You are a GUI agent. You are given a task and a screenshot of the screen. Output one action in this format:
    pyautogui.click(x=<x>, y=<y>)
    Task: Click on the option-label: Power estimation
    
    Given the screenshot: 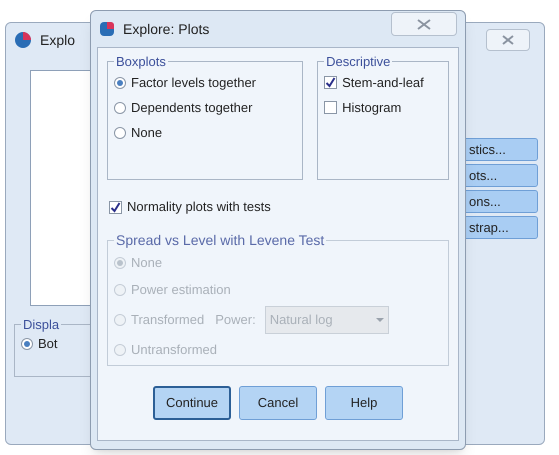 What is the action you would take?
    pyautogui.click(x=181, y=290)
    